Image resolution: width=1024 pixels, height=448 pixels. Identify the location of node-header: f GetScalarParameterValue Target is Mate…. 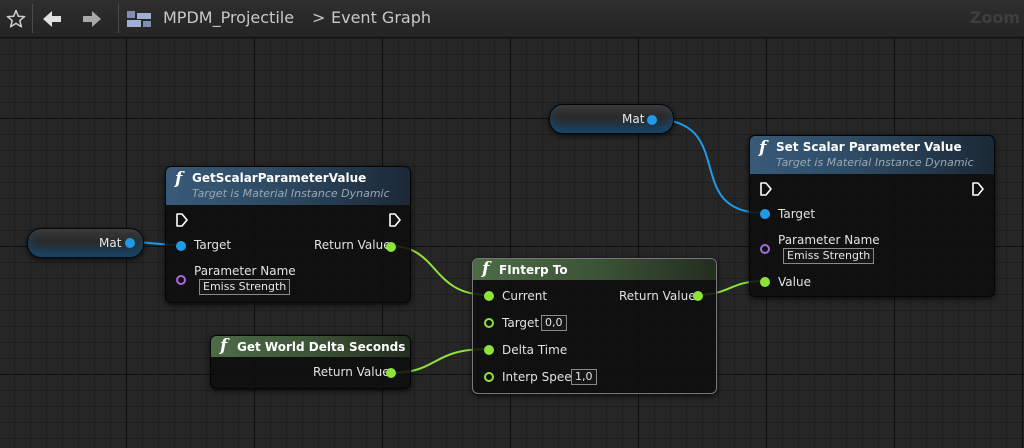
(288, 186).